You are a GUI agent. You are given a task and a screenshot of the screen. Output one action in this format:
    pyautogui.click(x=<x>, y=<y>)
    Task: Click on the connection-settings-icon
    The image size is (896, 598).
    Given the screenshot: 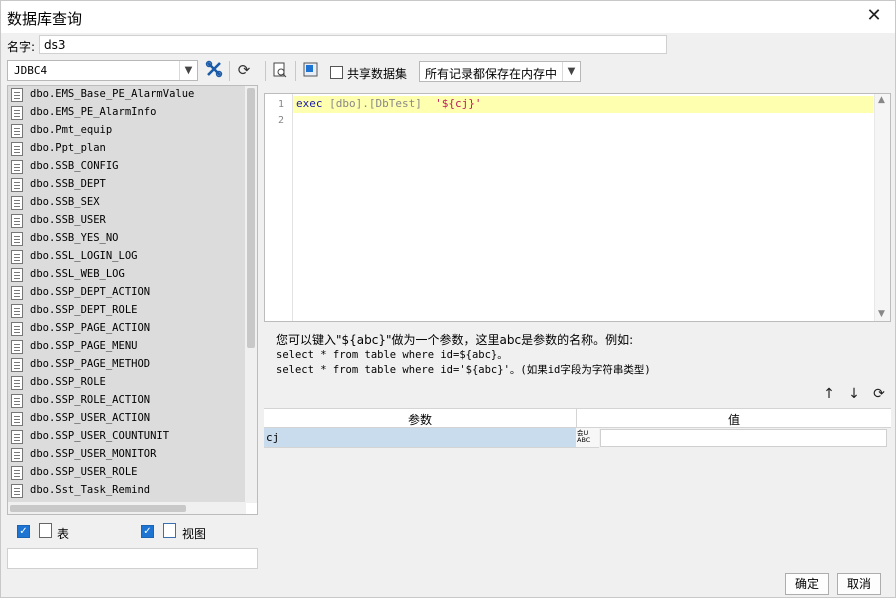 What is the action you would take?
    pyautogui.click(x=214, y=70)
    